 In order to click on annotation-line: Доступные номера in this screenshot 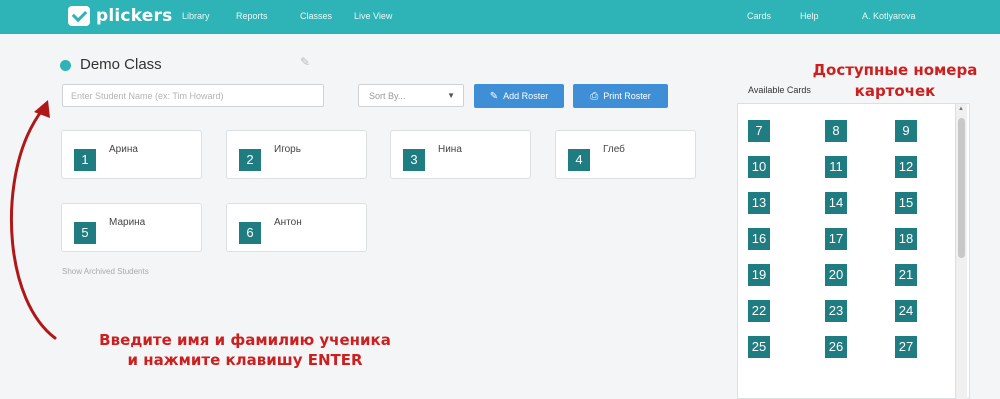, I will do `click(895, 70)`.